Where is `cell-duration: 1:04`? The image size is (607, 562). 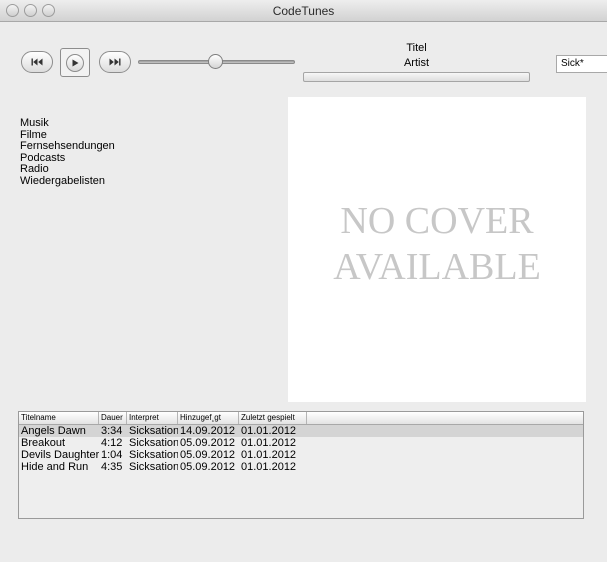 cell-duration: 1:04 is located at coordinates (112, 455).